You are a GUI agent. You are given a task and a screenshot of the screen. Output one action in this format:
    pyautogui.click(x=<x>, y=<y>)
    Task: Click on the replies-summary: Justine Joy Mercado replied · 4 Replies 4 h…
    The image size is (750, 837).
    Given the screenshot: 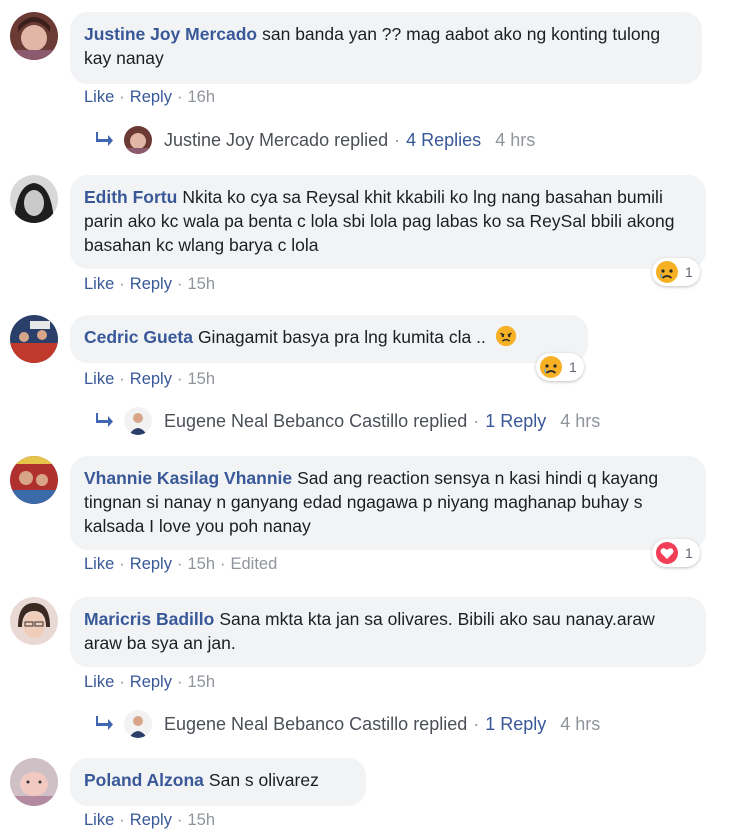 What is the action you would take?
    pyautogui.click(x=315, y=140)
    